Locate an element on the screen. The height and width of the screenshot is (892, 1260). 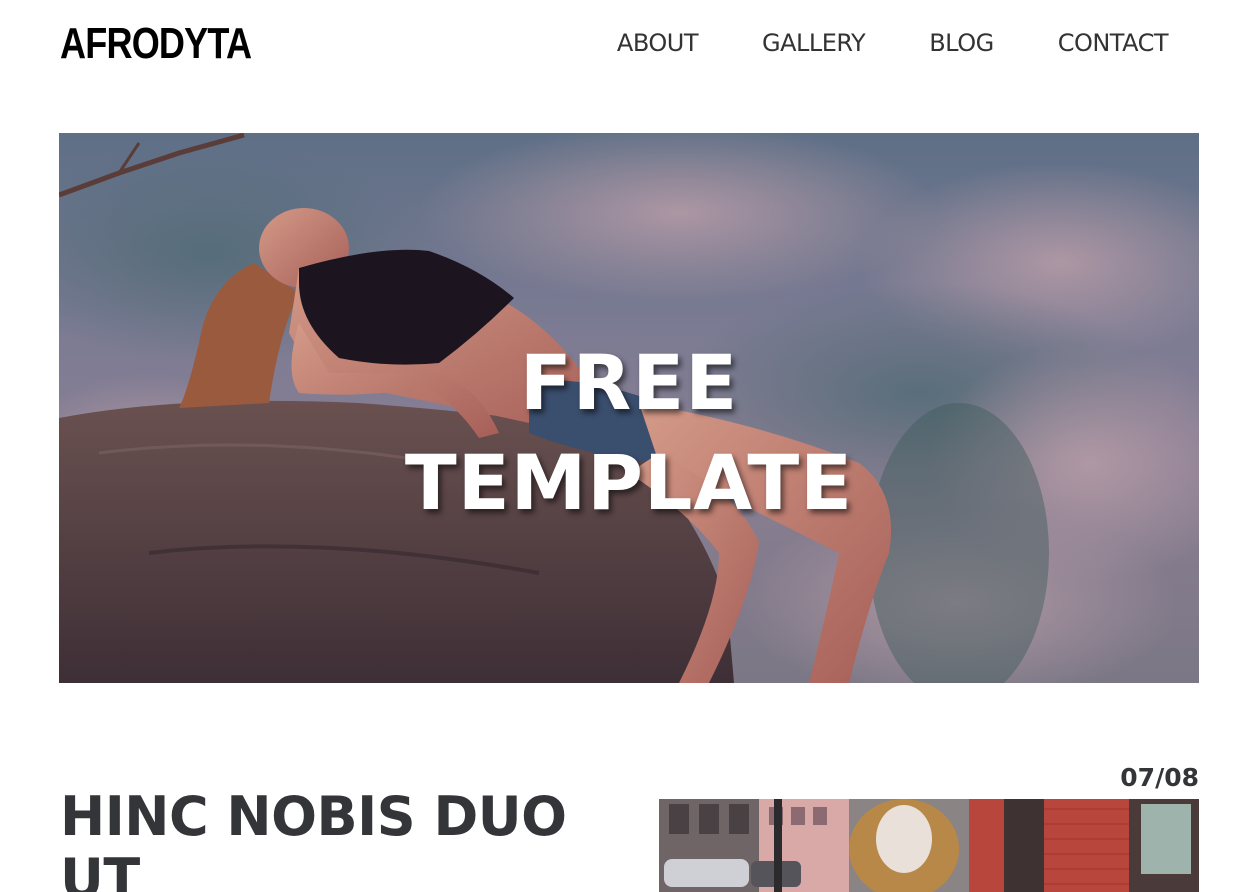
post-thumbnail is located at coordinates (929, 845).